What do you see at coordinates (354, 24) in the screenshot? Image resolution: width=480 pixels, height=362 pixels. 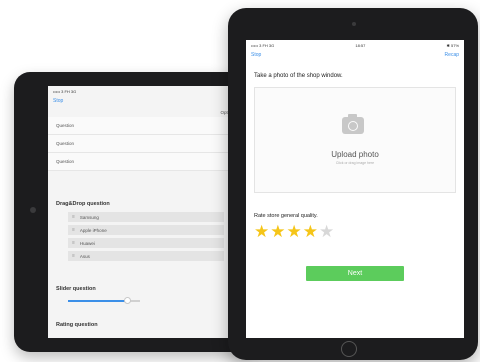 I see `front-camera` at bounding box center [354, 24].